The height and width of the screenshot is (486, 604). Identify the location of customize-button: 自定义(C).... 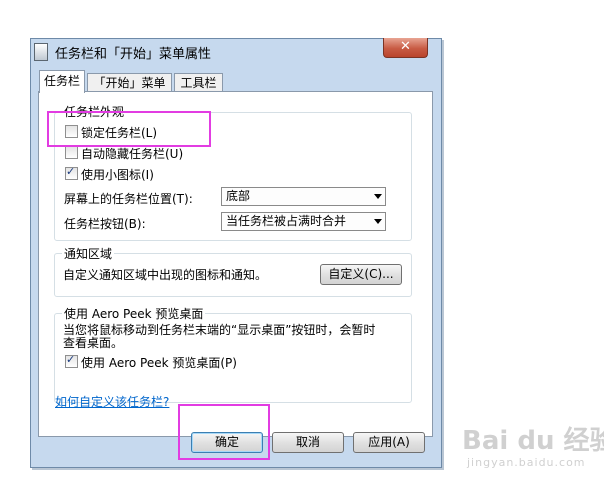
(361, 274).